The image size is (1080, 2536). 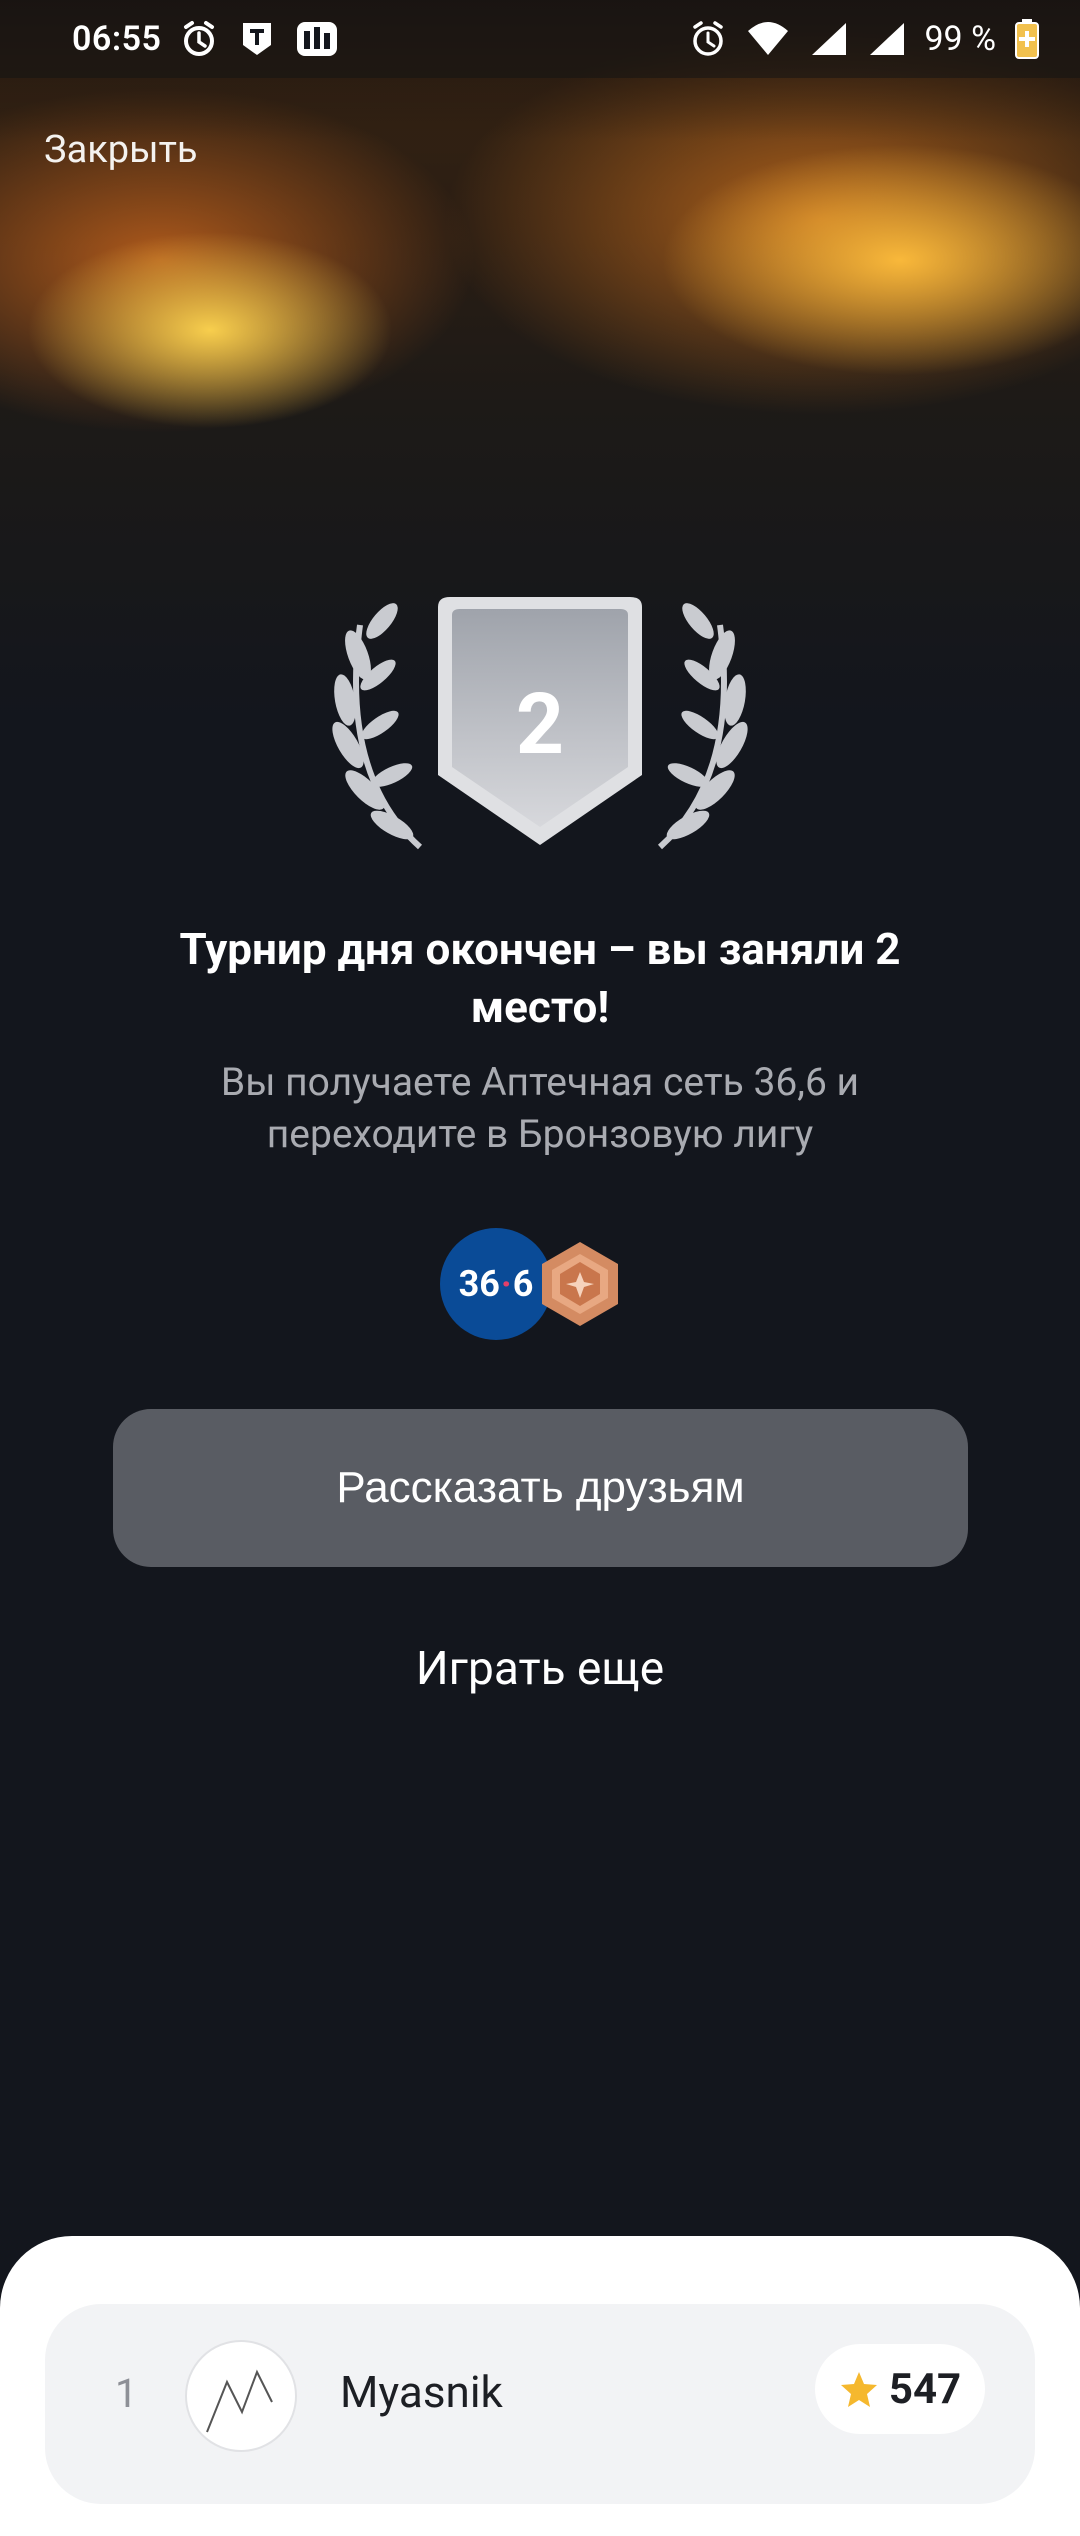 What do you see at coordinates (241, 2396) in the screenshot?
I see `avatar` at bounding box center [241, 2396].